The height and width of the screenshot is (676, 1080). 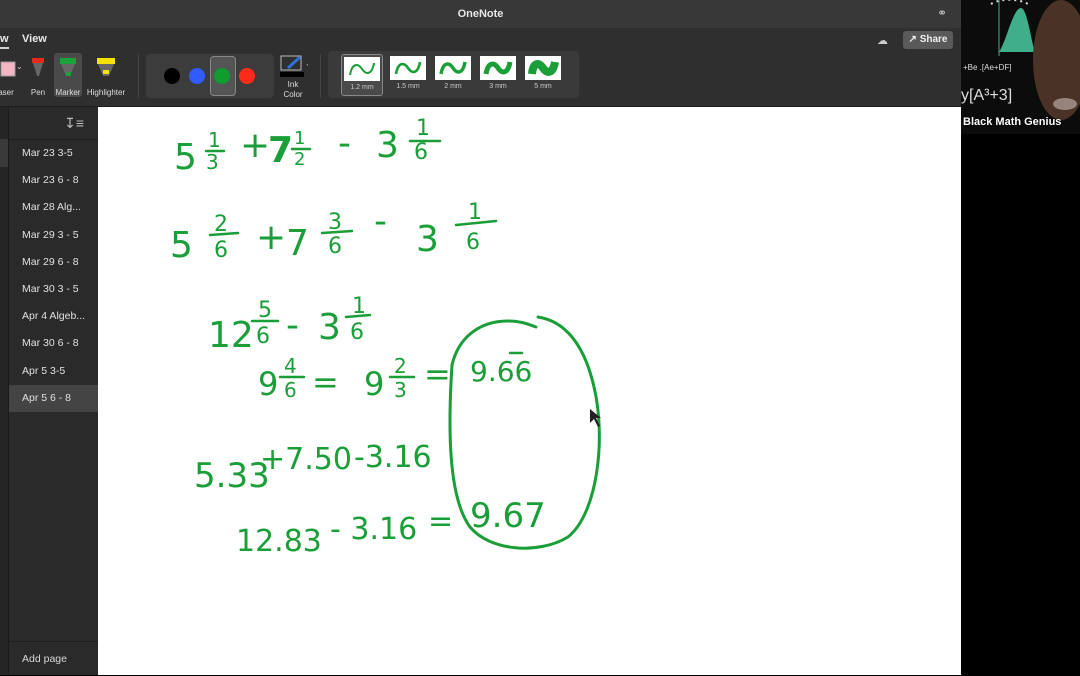 I want to click on thickness-label: 5 mm, so click(x=543, y=86).